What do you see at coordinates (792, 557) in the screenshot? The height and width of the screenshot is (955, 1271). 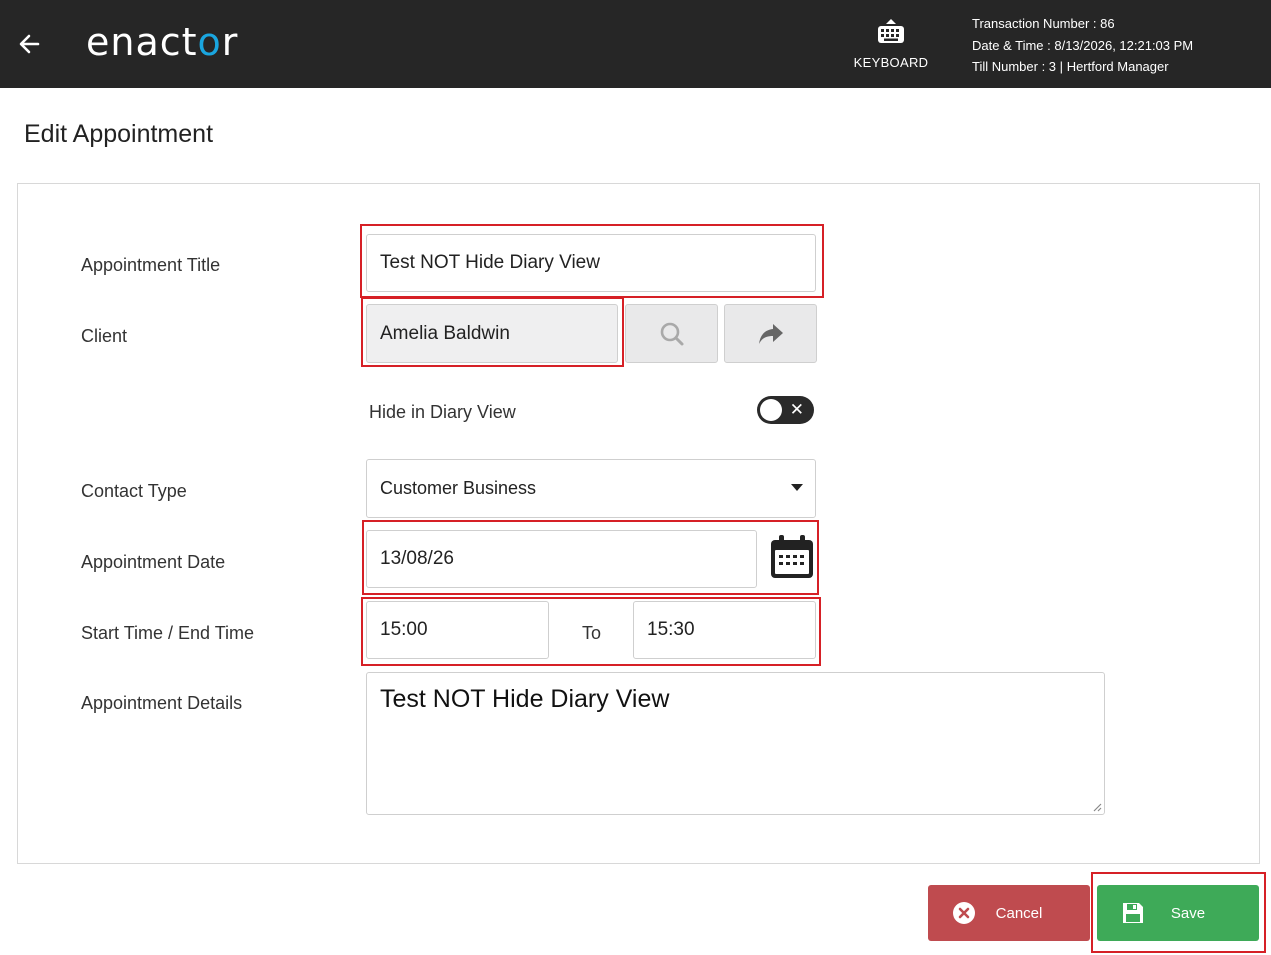 I see `calendar-icon` at bounding box center [792, 557].